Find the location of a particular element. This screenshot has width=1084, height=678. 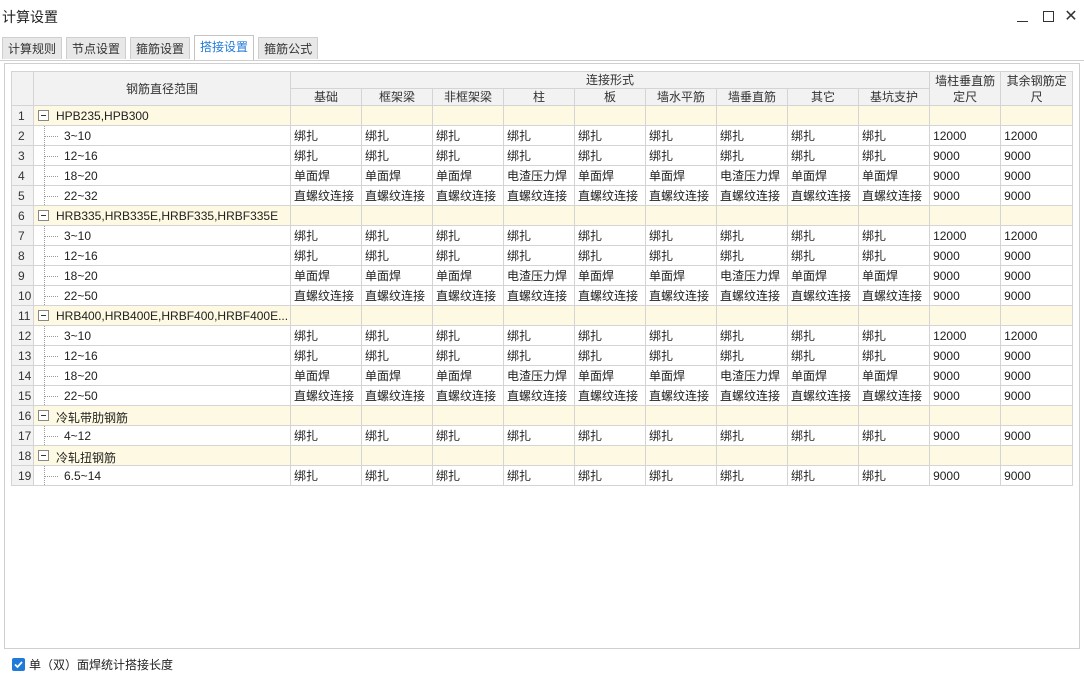

table-row: 3 12~16 绑扎 绑扎 绑扎 绑扎 绑扎 绑扎 绑扎 绑扎 绑扎 9000 9000 is located at coordinates (542, 155).